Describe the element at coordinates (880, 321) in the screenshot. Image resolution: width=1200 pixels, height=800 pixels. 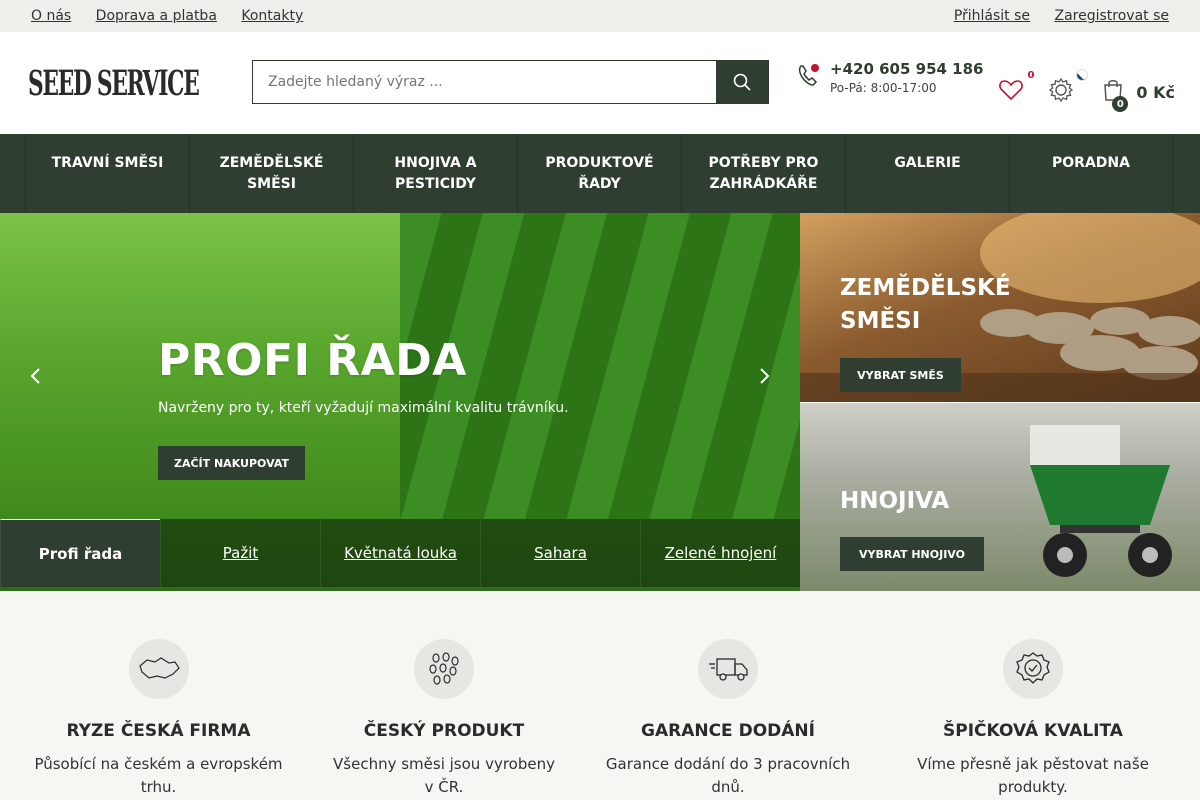
I see `banner-title-line: SMĚSI` at that location.